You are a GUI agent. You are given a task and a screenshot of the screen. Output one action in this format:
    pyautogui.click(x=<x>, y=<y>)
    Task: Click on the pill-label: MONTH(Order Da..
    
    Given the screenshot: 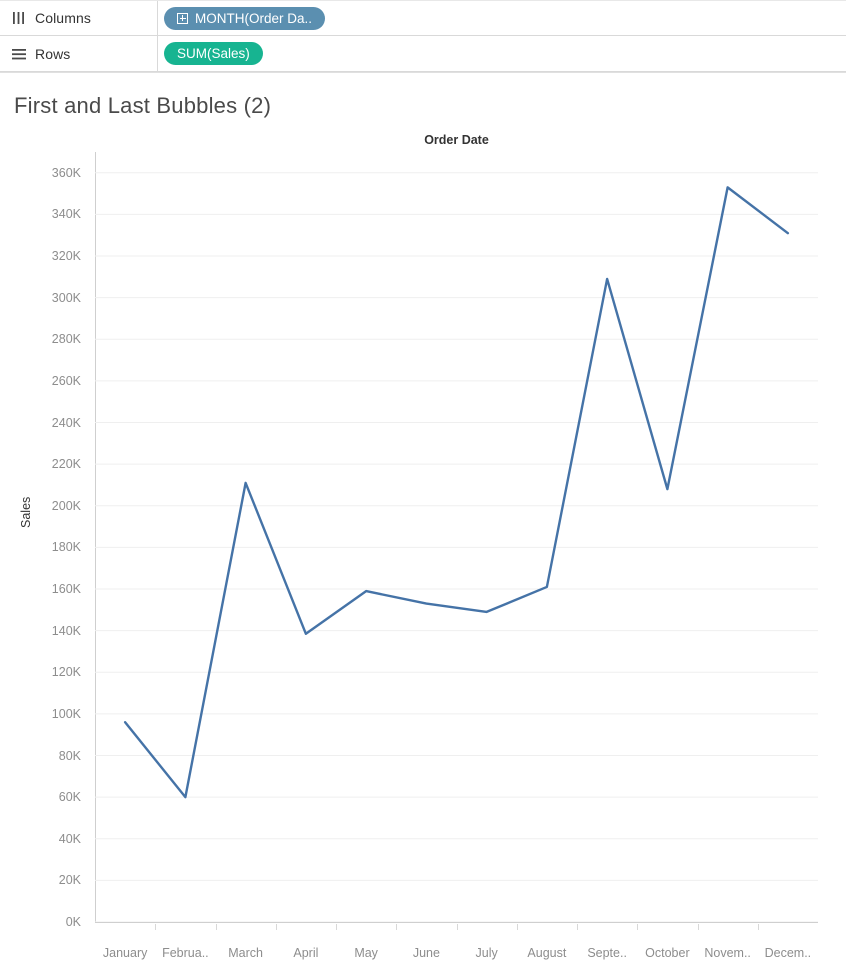 What is the action you would take?
    pyautogui.click(x=254, y=18)
    